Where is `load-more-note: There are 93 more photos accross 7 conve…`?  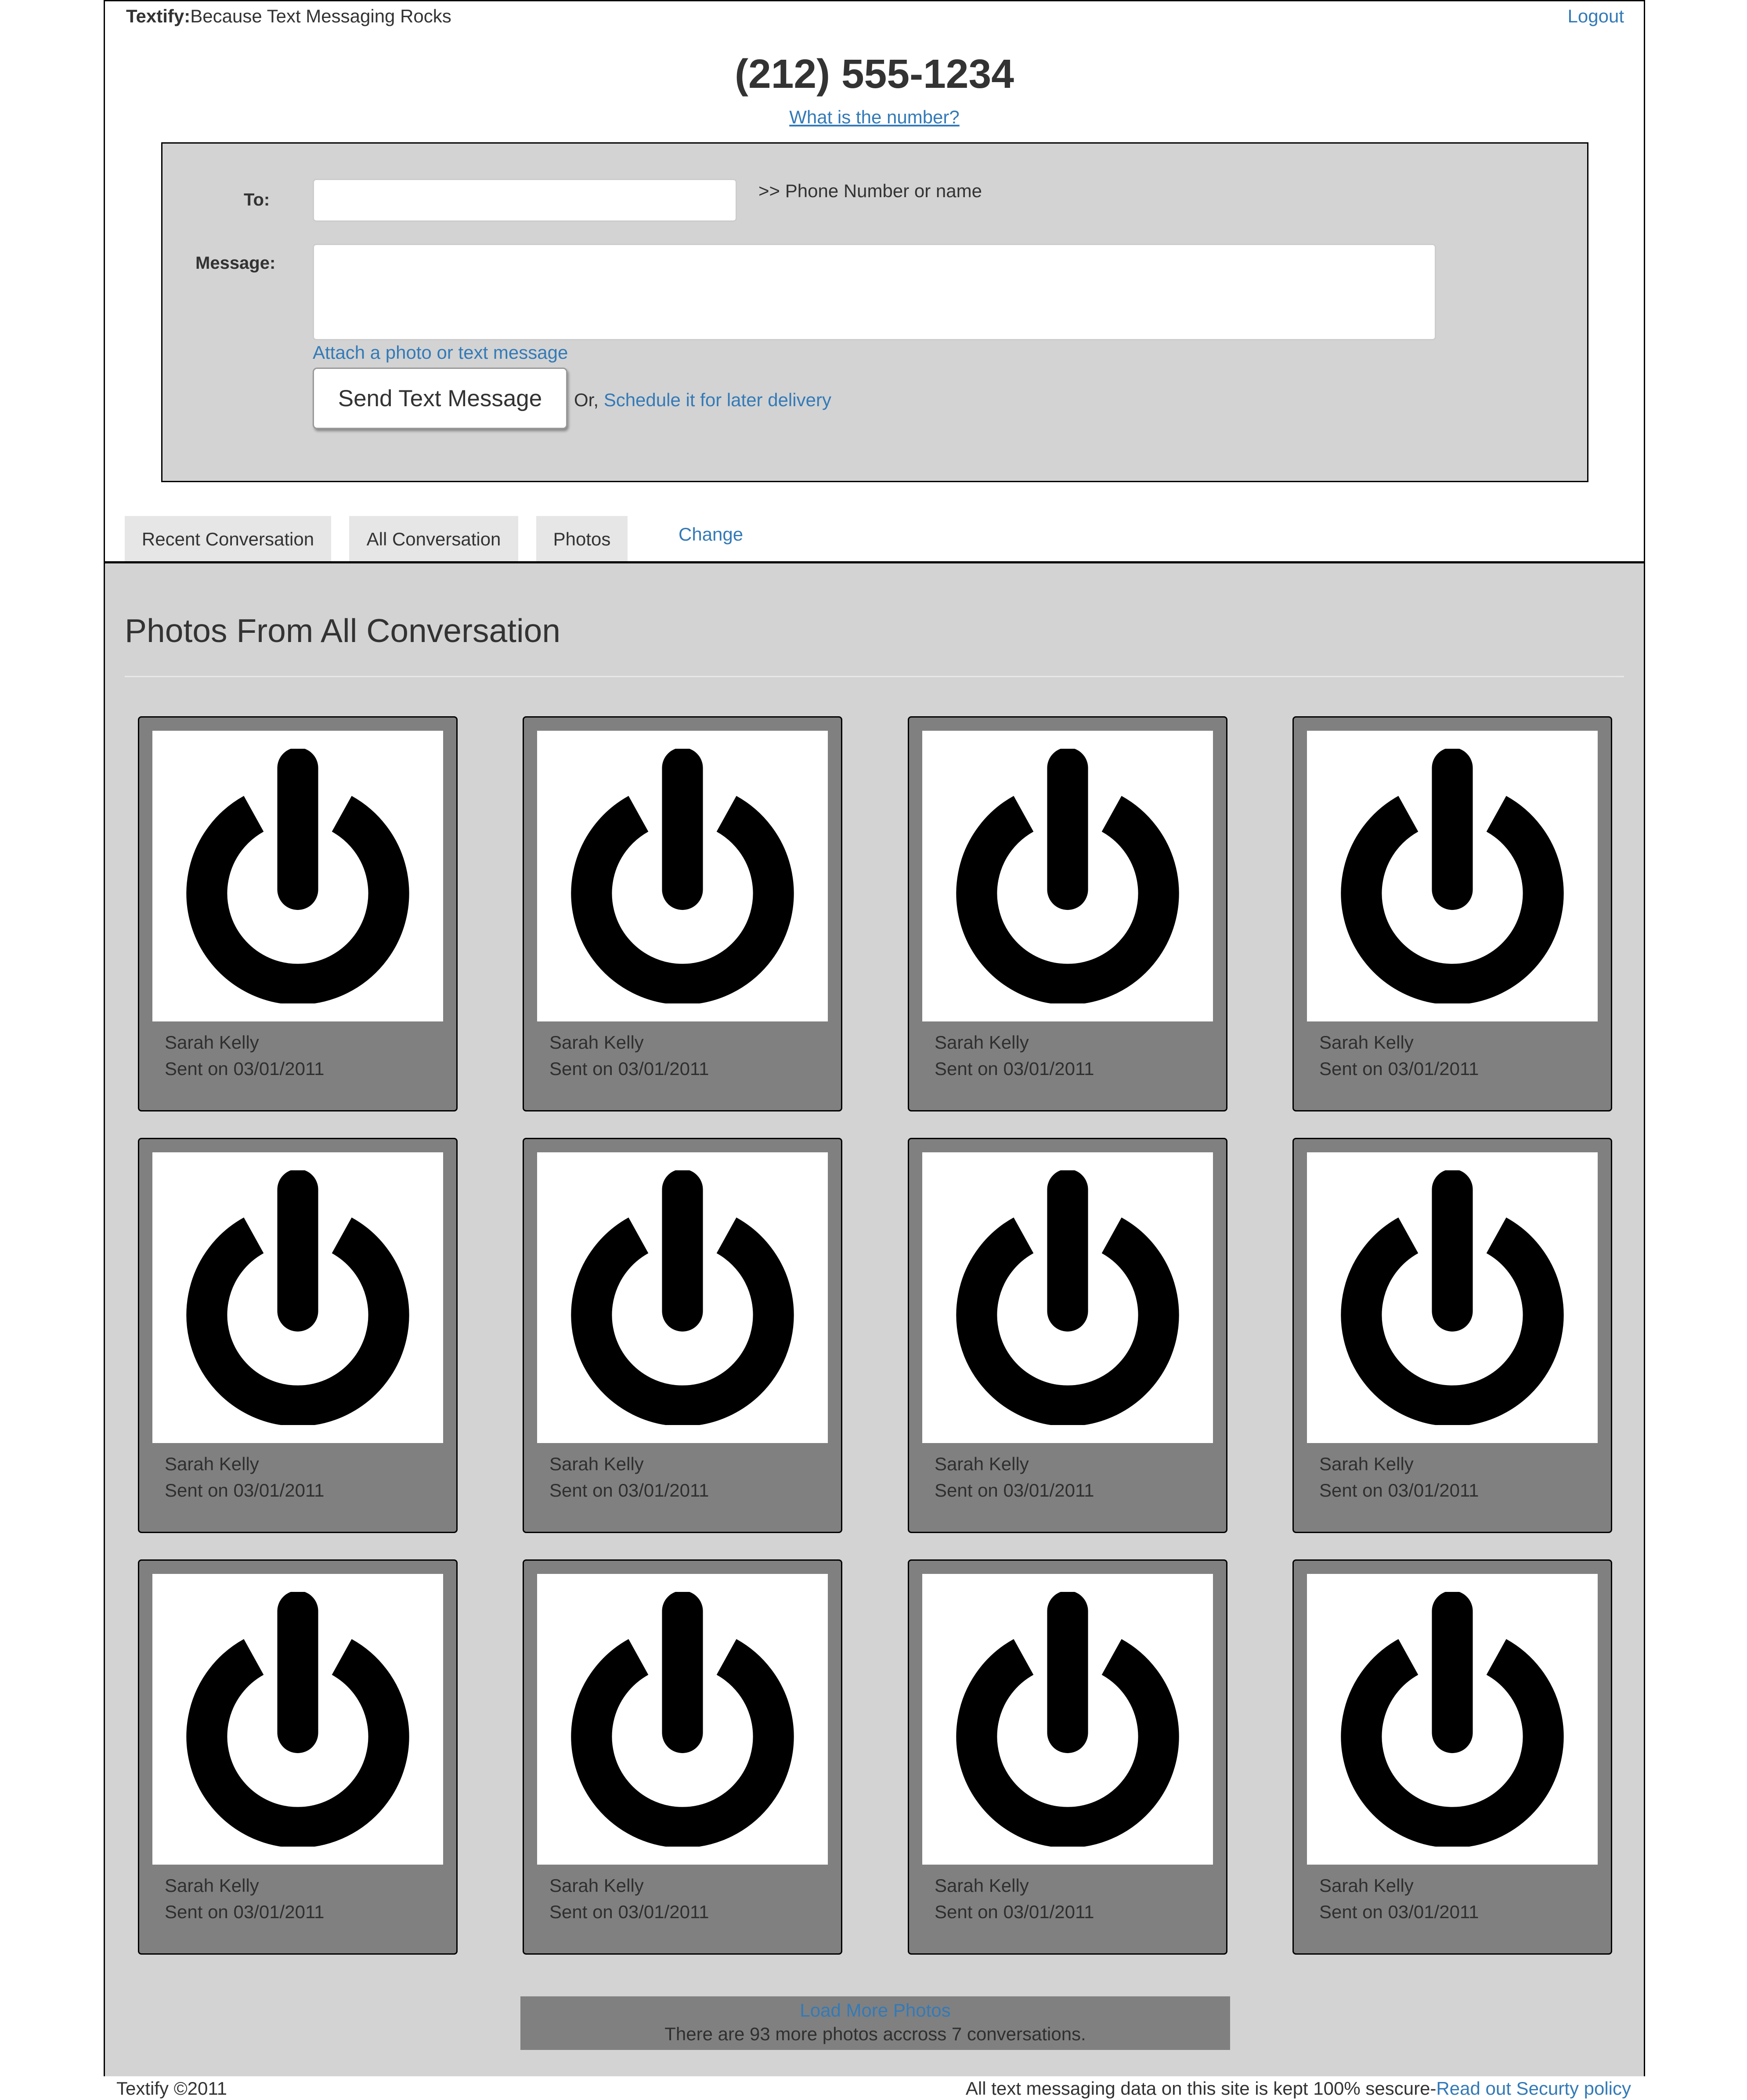
load-more-note: There are 93 more photos accross 7 conve… is located at coordinates (875, 2034).